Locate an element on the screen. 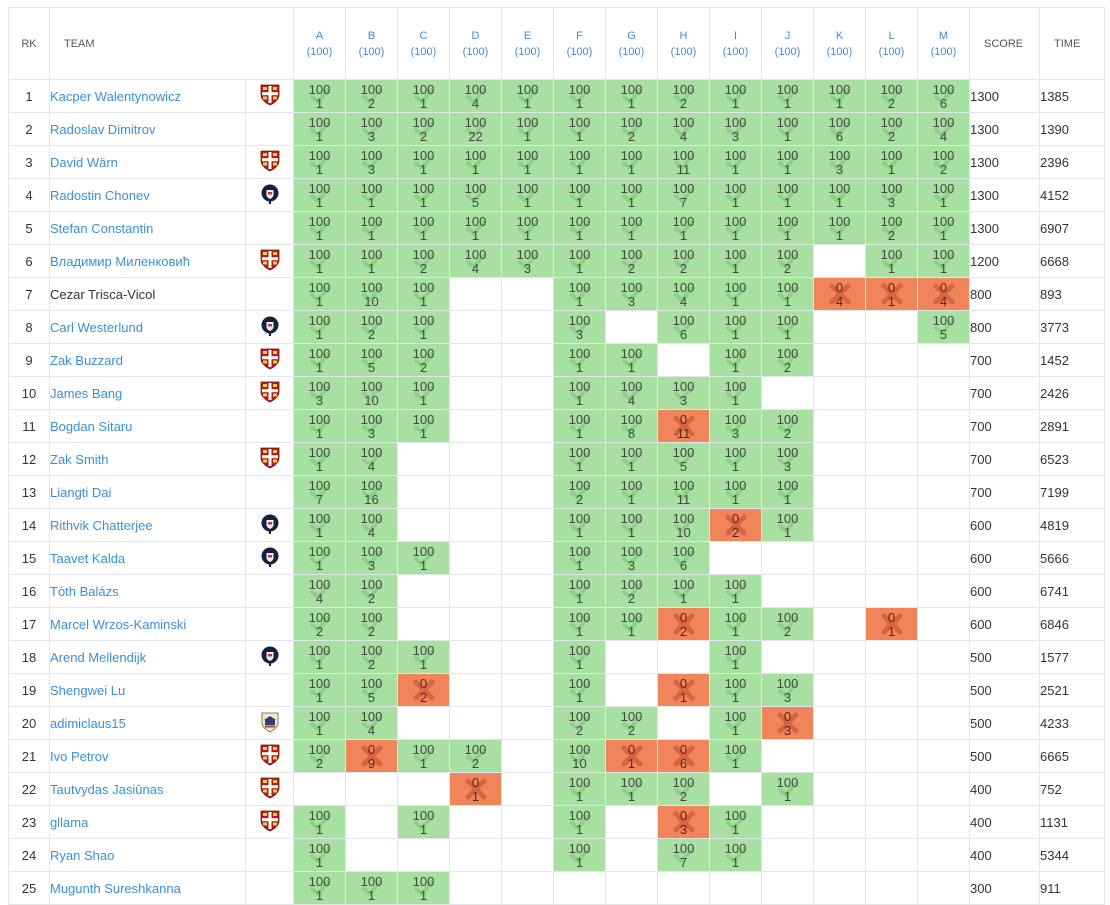  team-name-link: Shengwei Lu is located at coordinates (147, 690).